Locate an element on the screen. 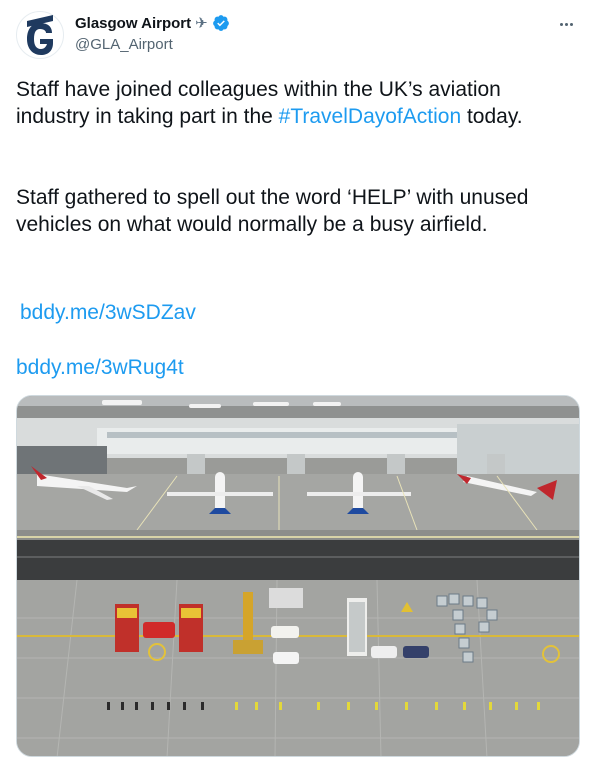 The width and height of the screenshot is (597, 773). verified-badge-icon is located at coordinates (220, 23).